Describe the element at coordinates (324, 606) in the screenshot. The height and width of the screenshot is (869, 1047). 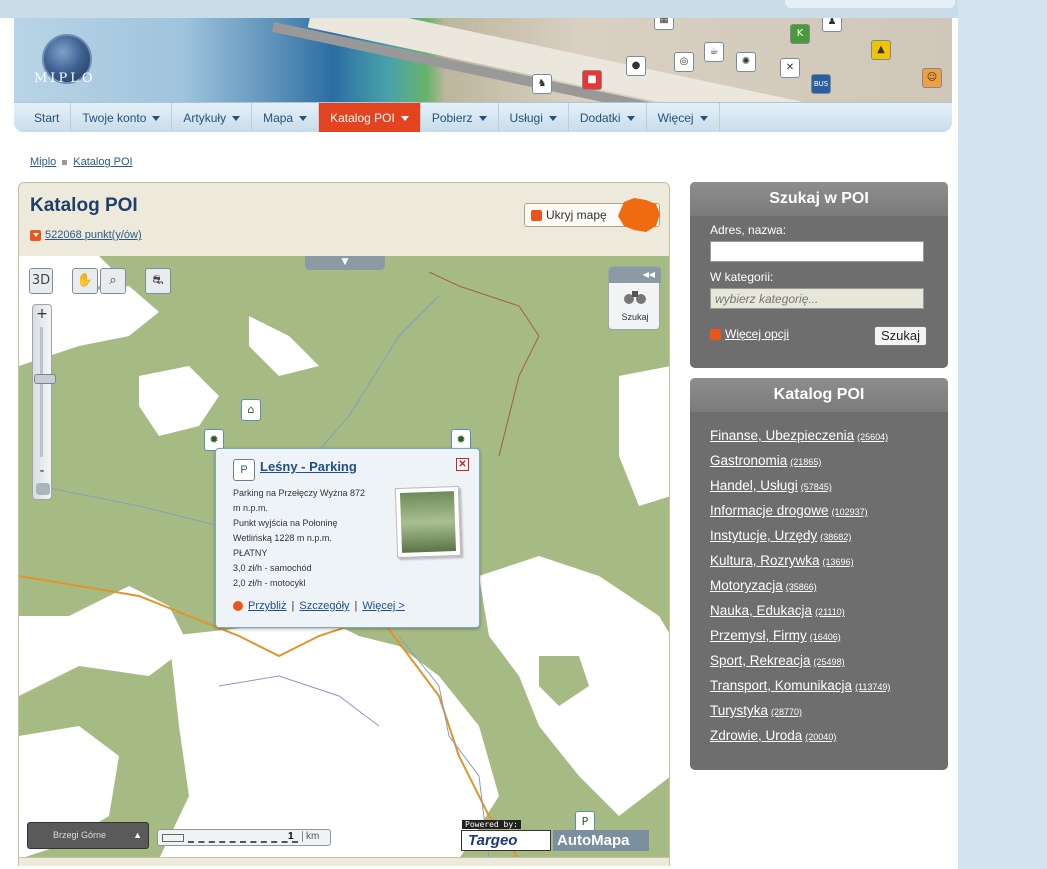
I see `popup-details-link: Szczegóły` at that location.